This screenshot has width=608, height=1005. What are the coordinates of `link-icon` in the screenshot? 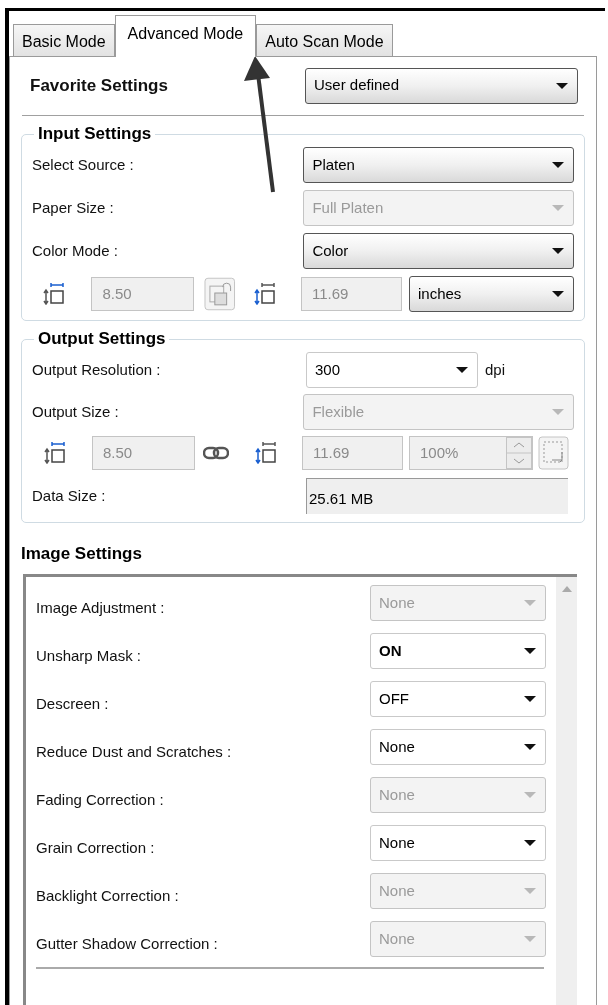 It's located at (216, 453).